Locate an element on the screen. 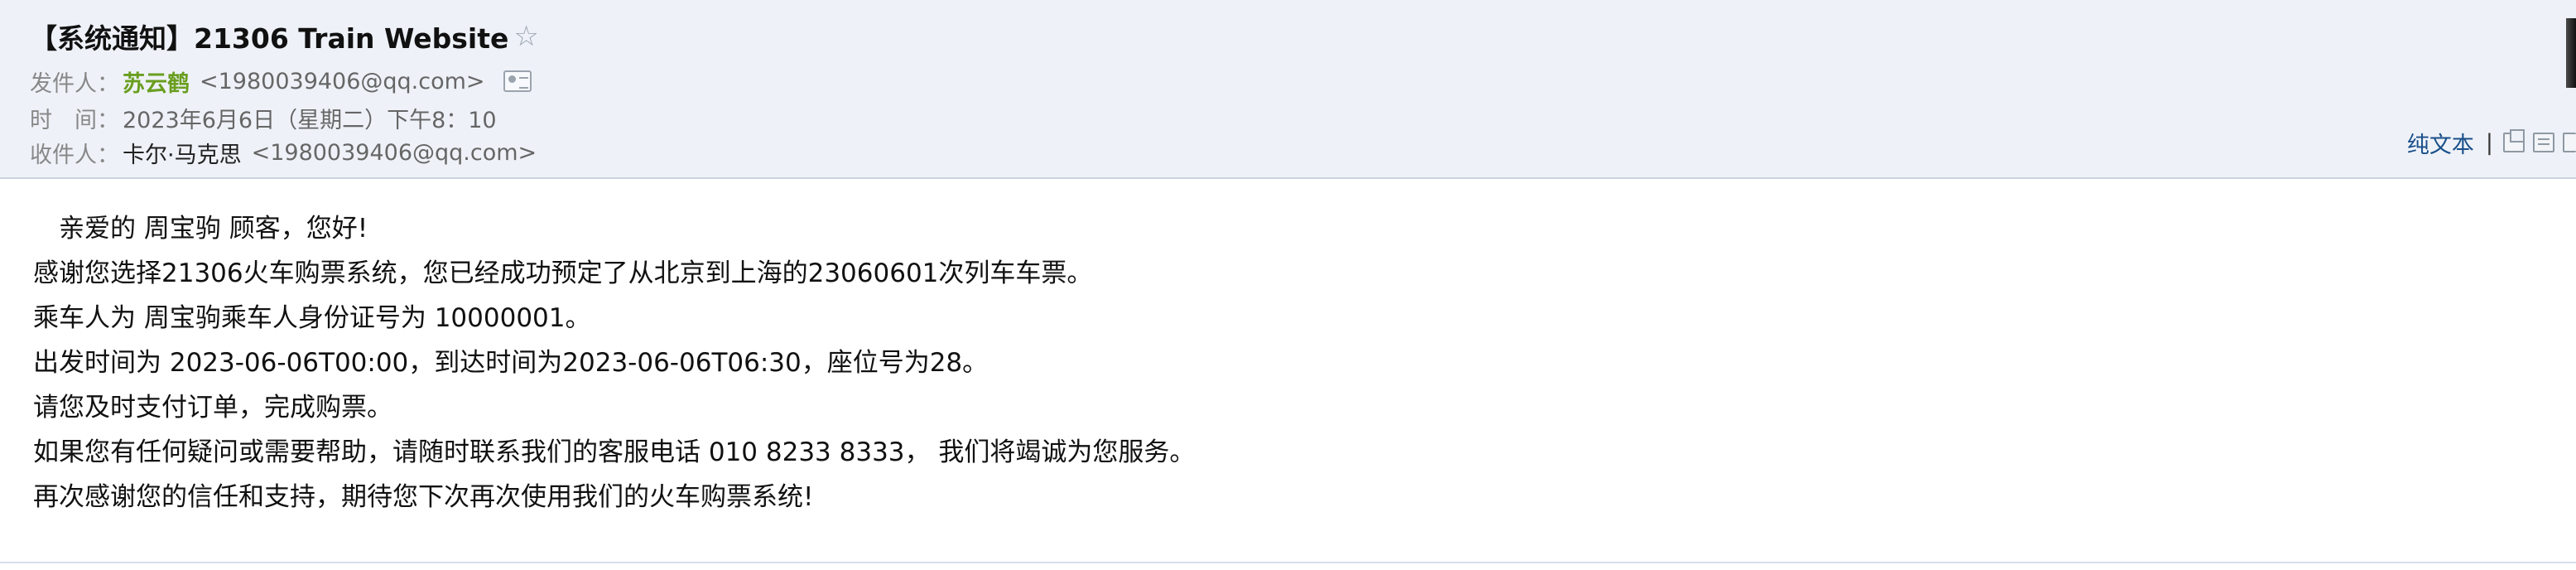 The image size is (2576, 570). body-line-passenger: 乘车人为 周宝驹乘车人身份证号为 10000001。 is located at coordinates (312, 318).